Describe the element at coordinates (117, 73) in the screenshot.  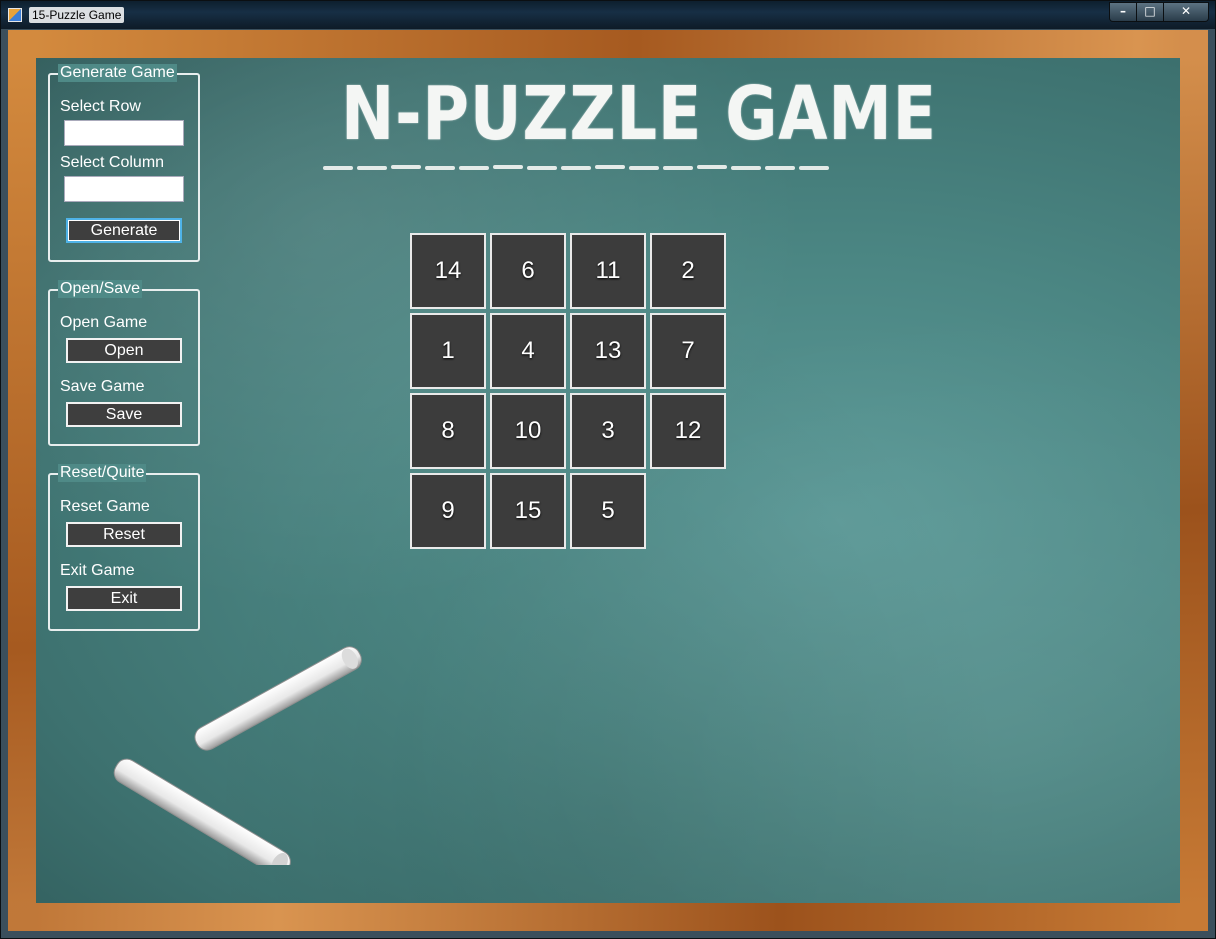
I see `generate-game-title: Generate Game` at that location.